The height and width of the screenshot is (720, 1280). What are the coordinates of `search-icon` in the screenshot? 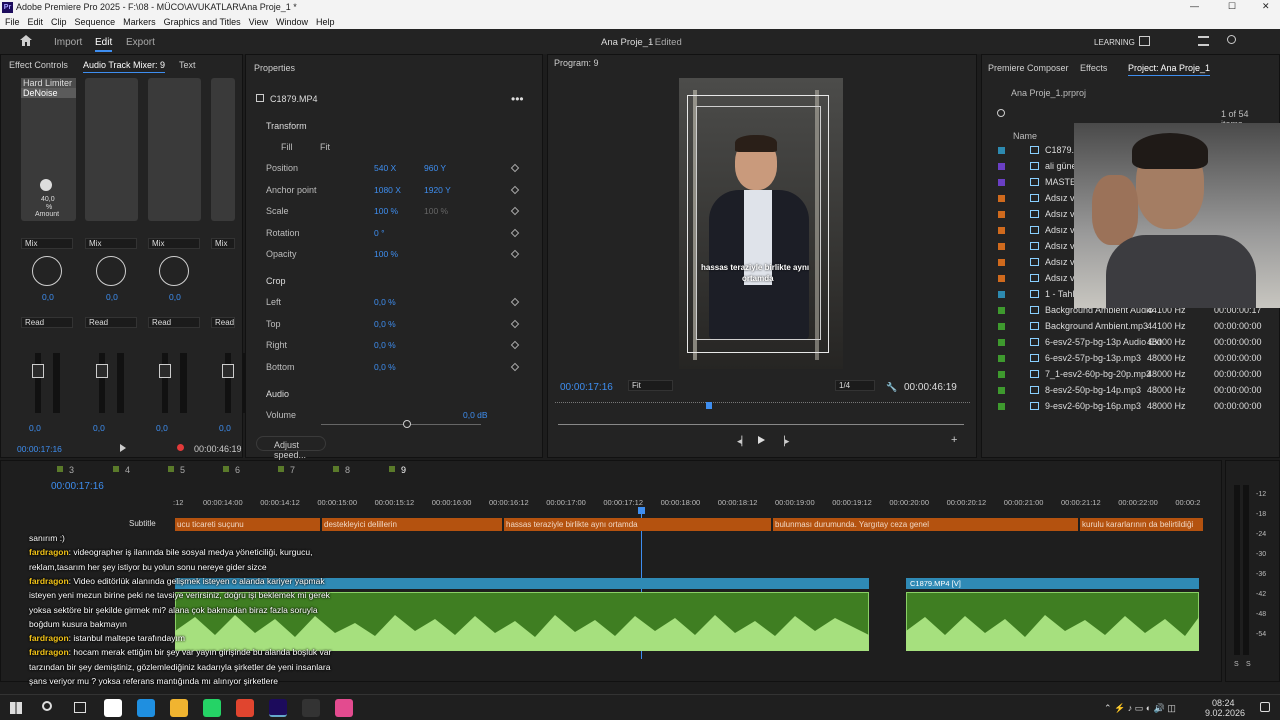 It's located at (1231, 39).